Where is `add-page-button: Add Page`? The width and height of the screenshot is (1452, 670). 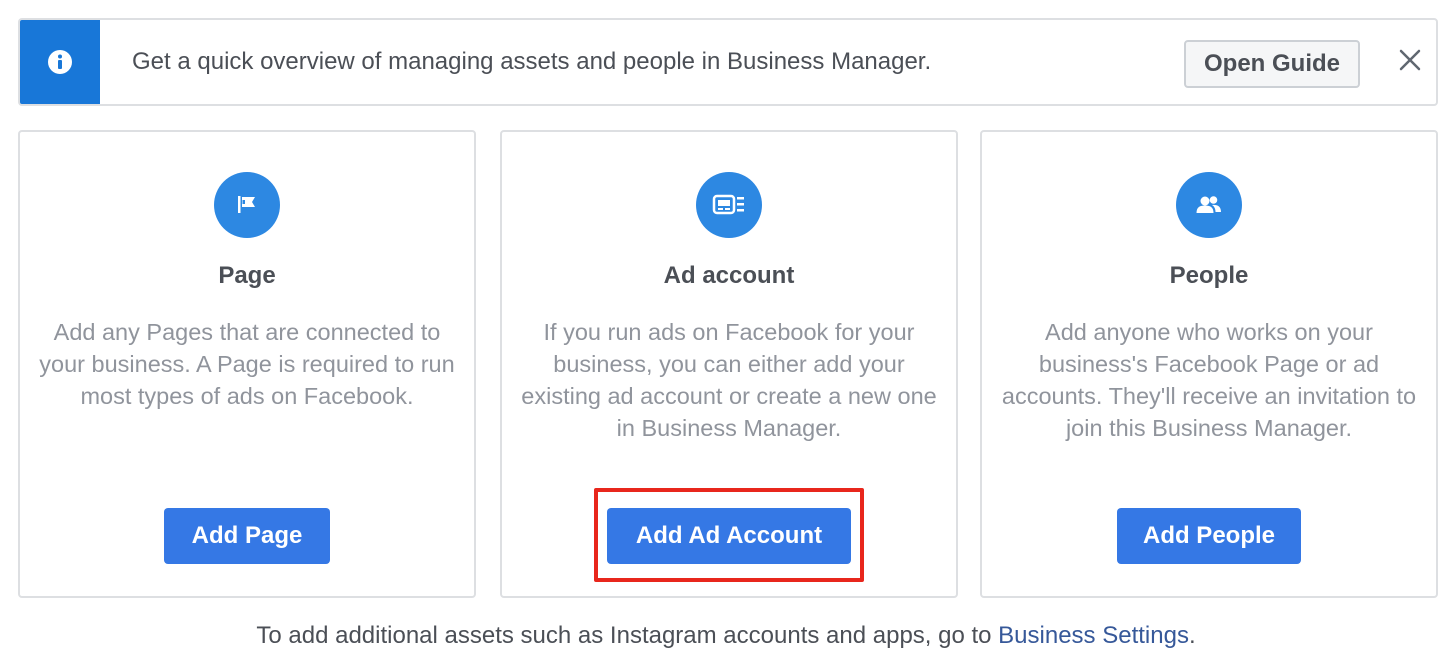 add-page-button: Add Page is located at coordinates (247, 536).